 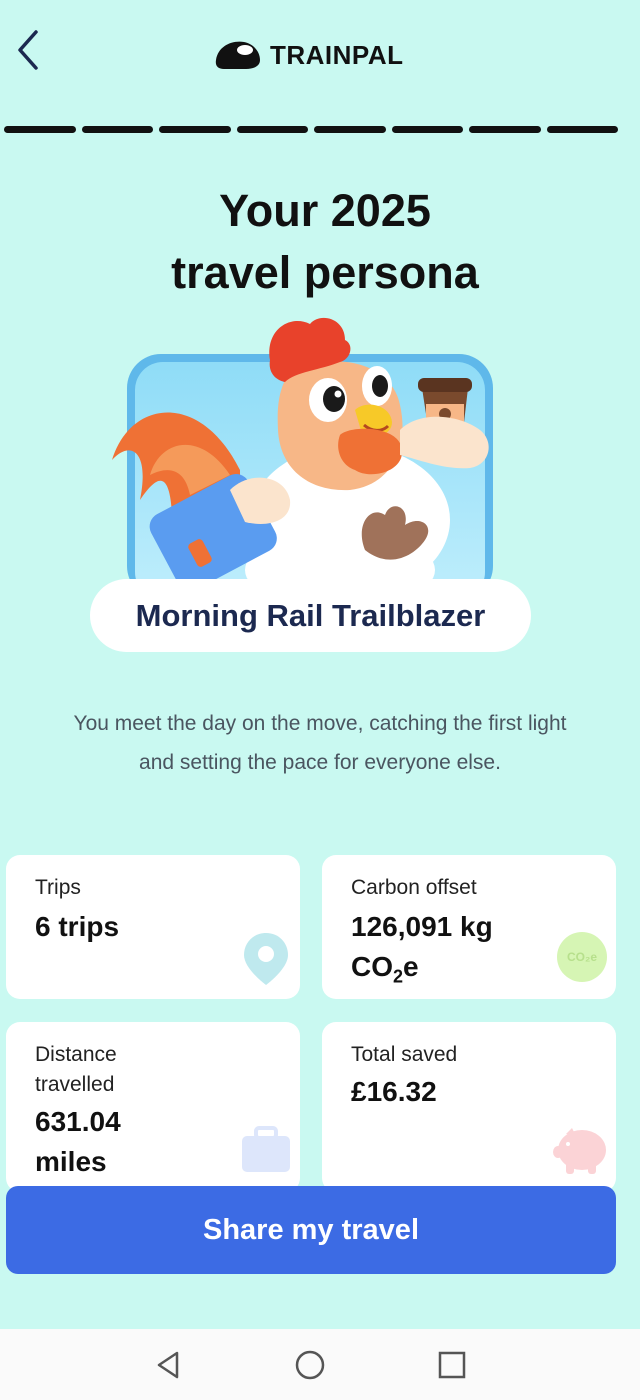 What do you see at coordinates (325, 272) in the screenshot?
I see `title-line-2: travel persona` at bounding box center [325, 272].